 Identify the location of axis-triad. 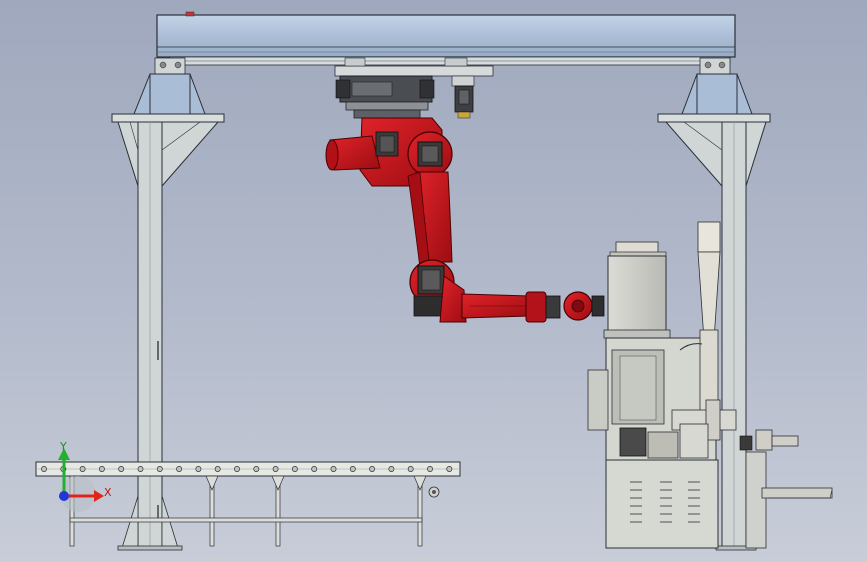
(81, 480).